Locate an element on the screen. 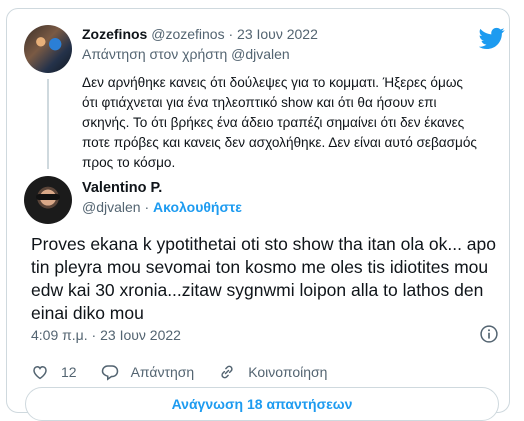 The height and width of the screenshot is (421, 524). info-icon is located at coordinates (489, 334).